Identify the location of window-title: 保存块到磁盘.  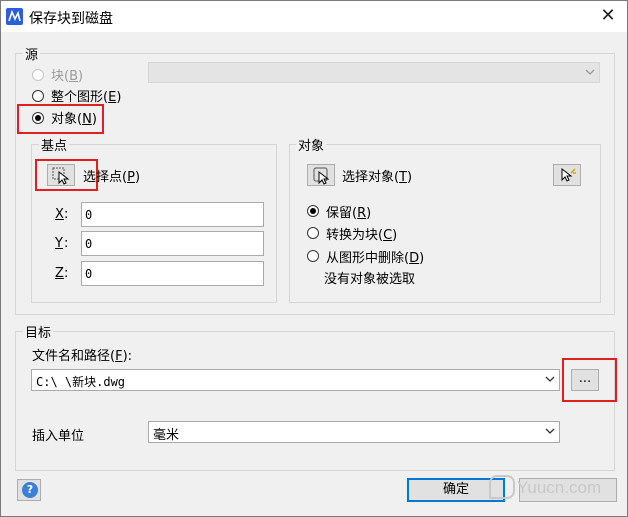
(71, 19).